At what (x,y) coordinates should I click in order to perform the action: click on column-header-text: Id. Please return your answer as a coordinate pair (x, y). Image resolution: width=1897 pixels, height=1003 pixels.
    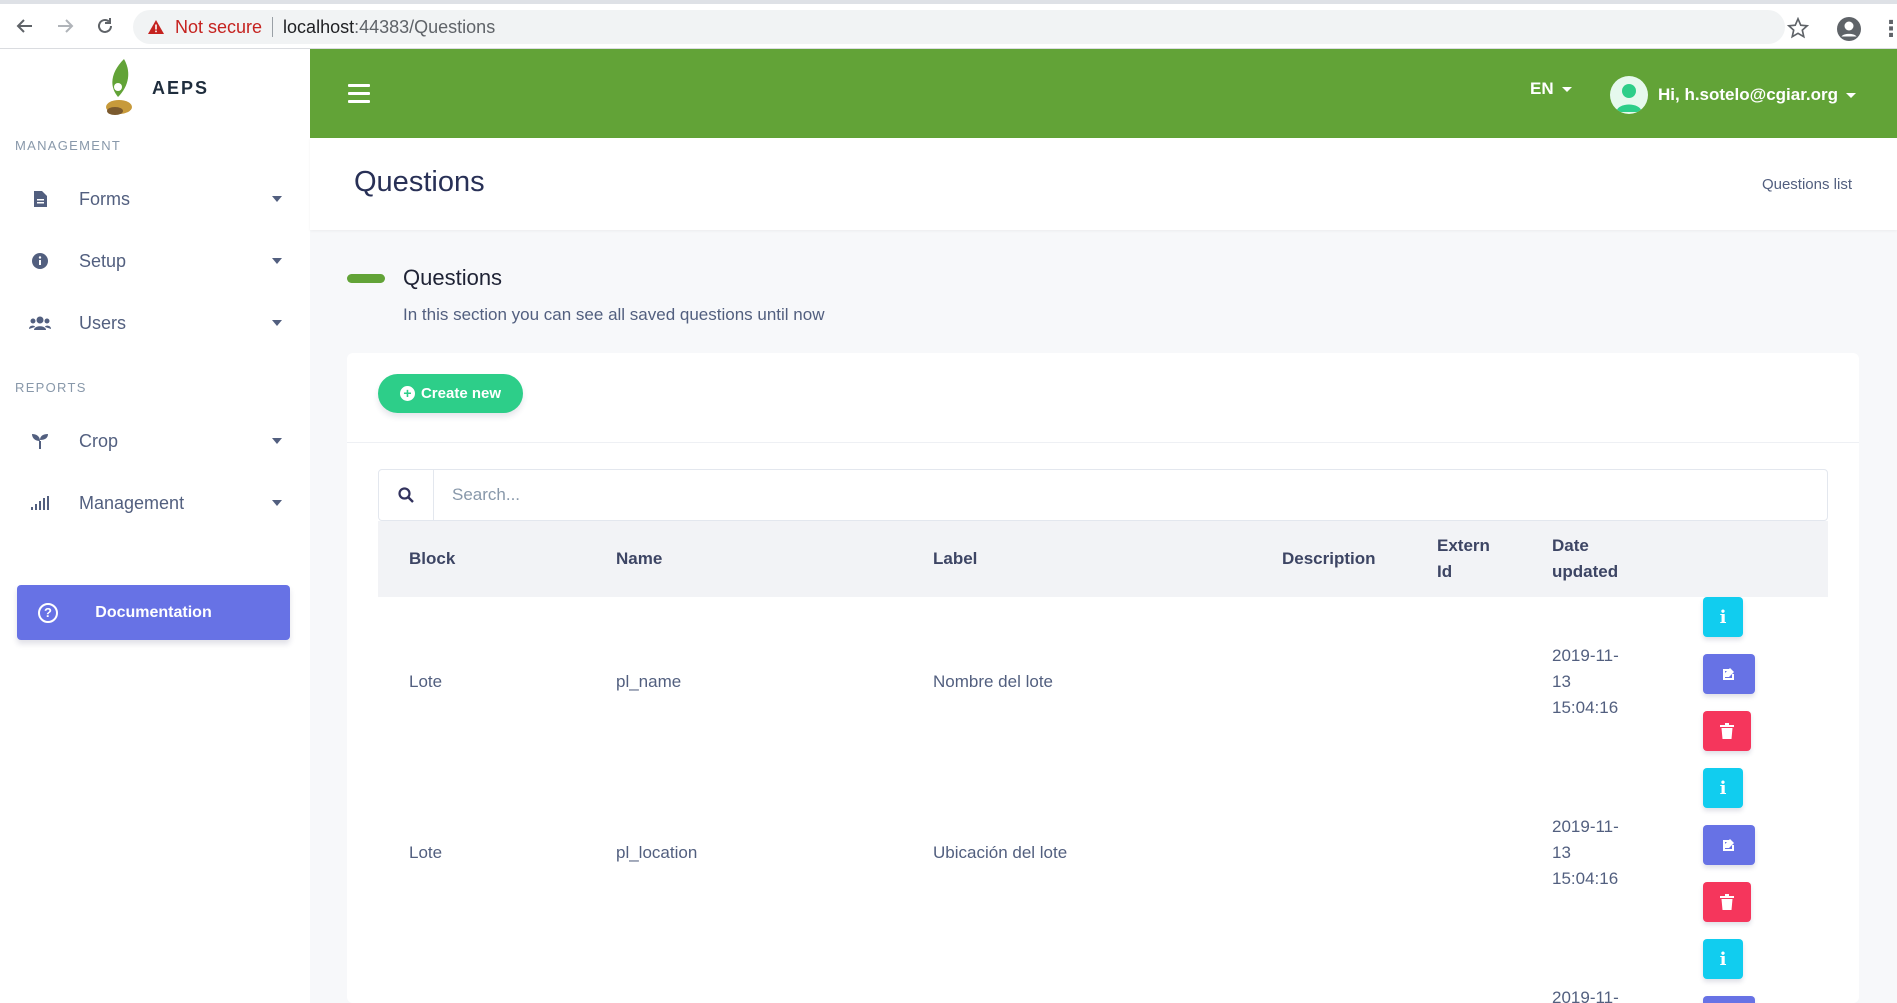
    Looking at the image, I should click on (1445, 571).